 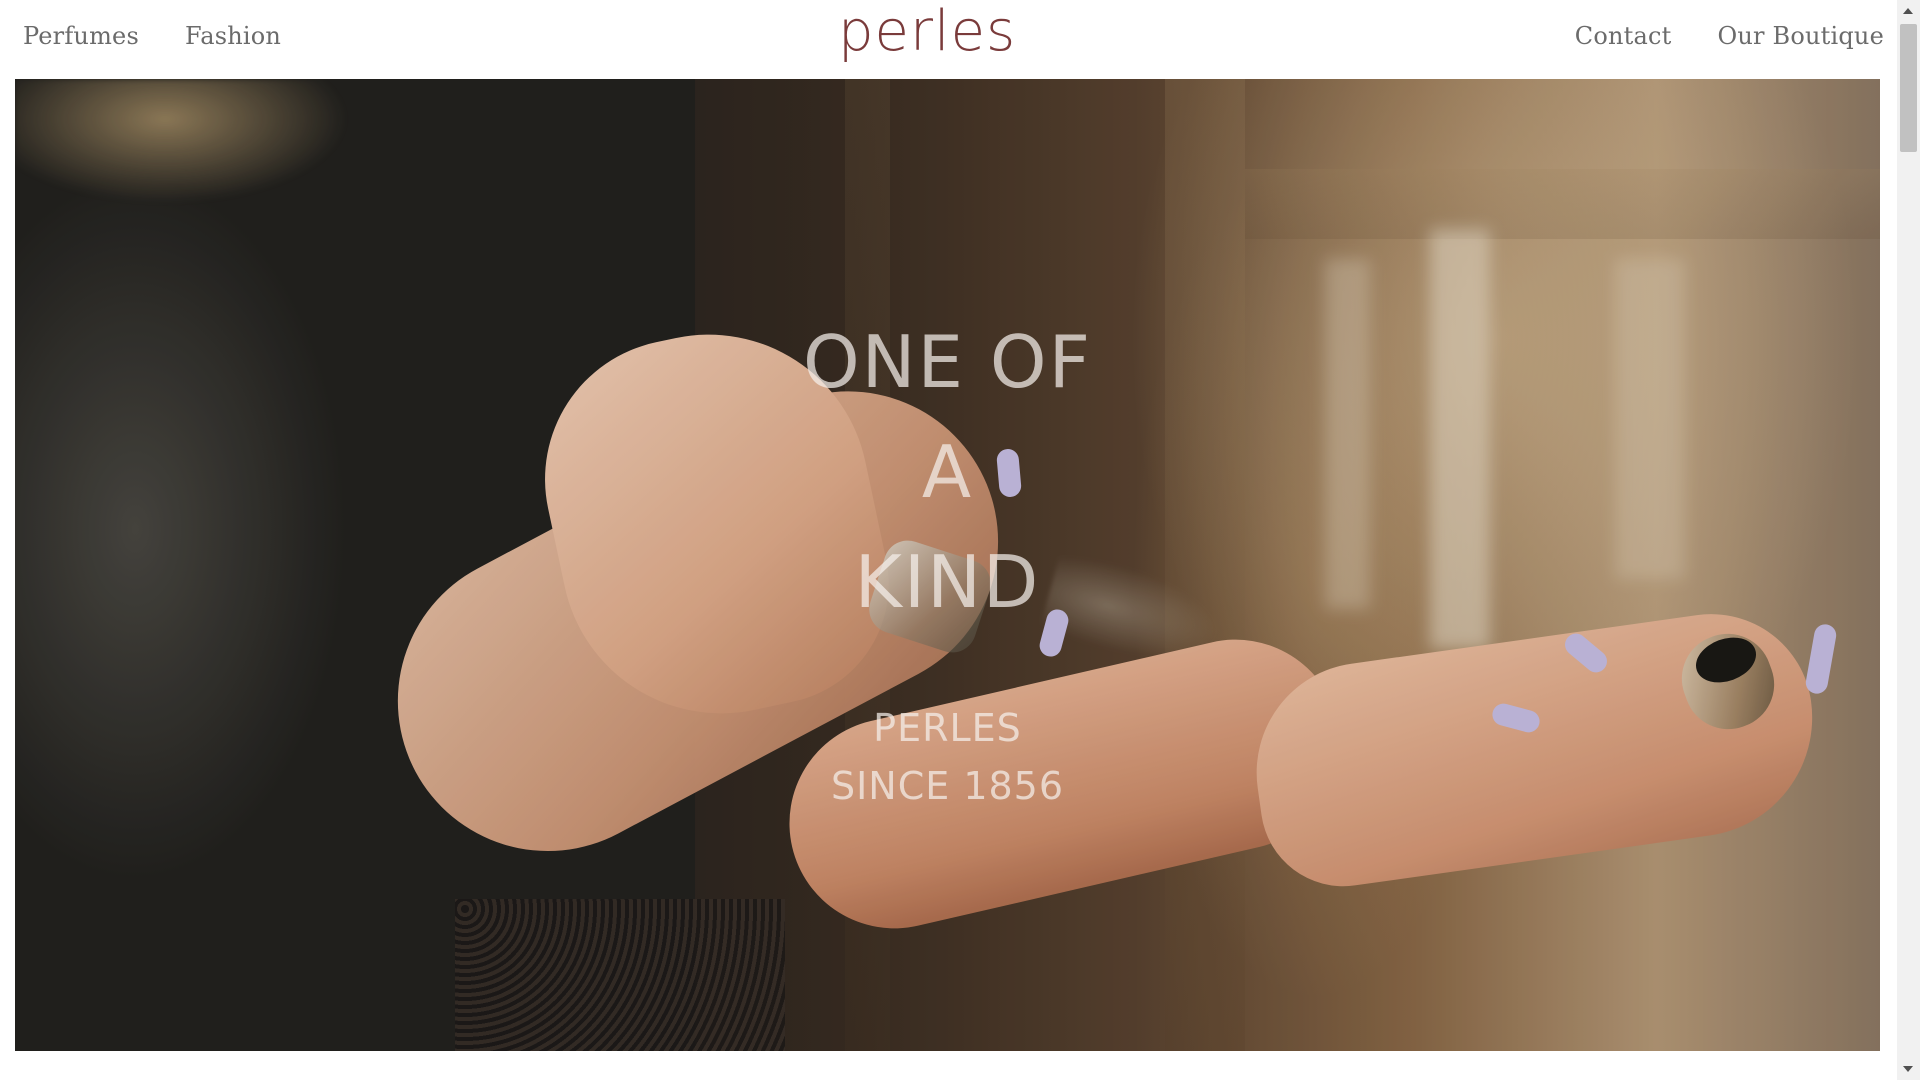 What do you see at coordinates (1908, 11) in the screenshot?
I see `scroll-up-arrow-icon` at bounding box center [1908, 11].